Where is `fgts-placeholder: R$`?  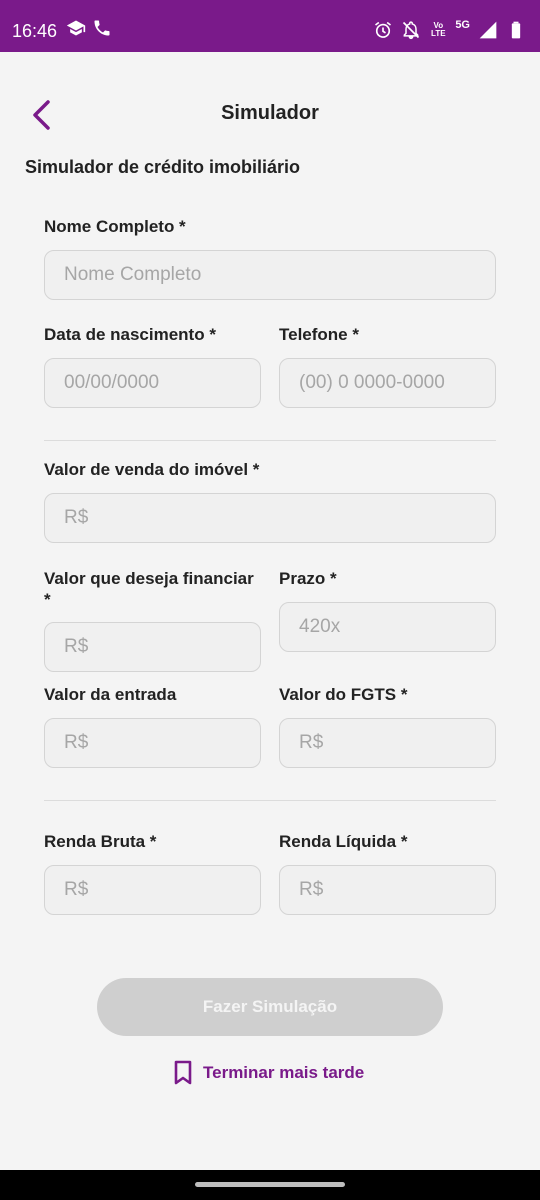
fgts-placeholder: R$ is located at coordinates (311, 742).